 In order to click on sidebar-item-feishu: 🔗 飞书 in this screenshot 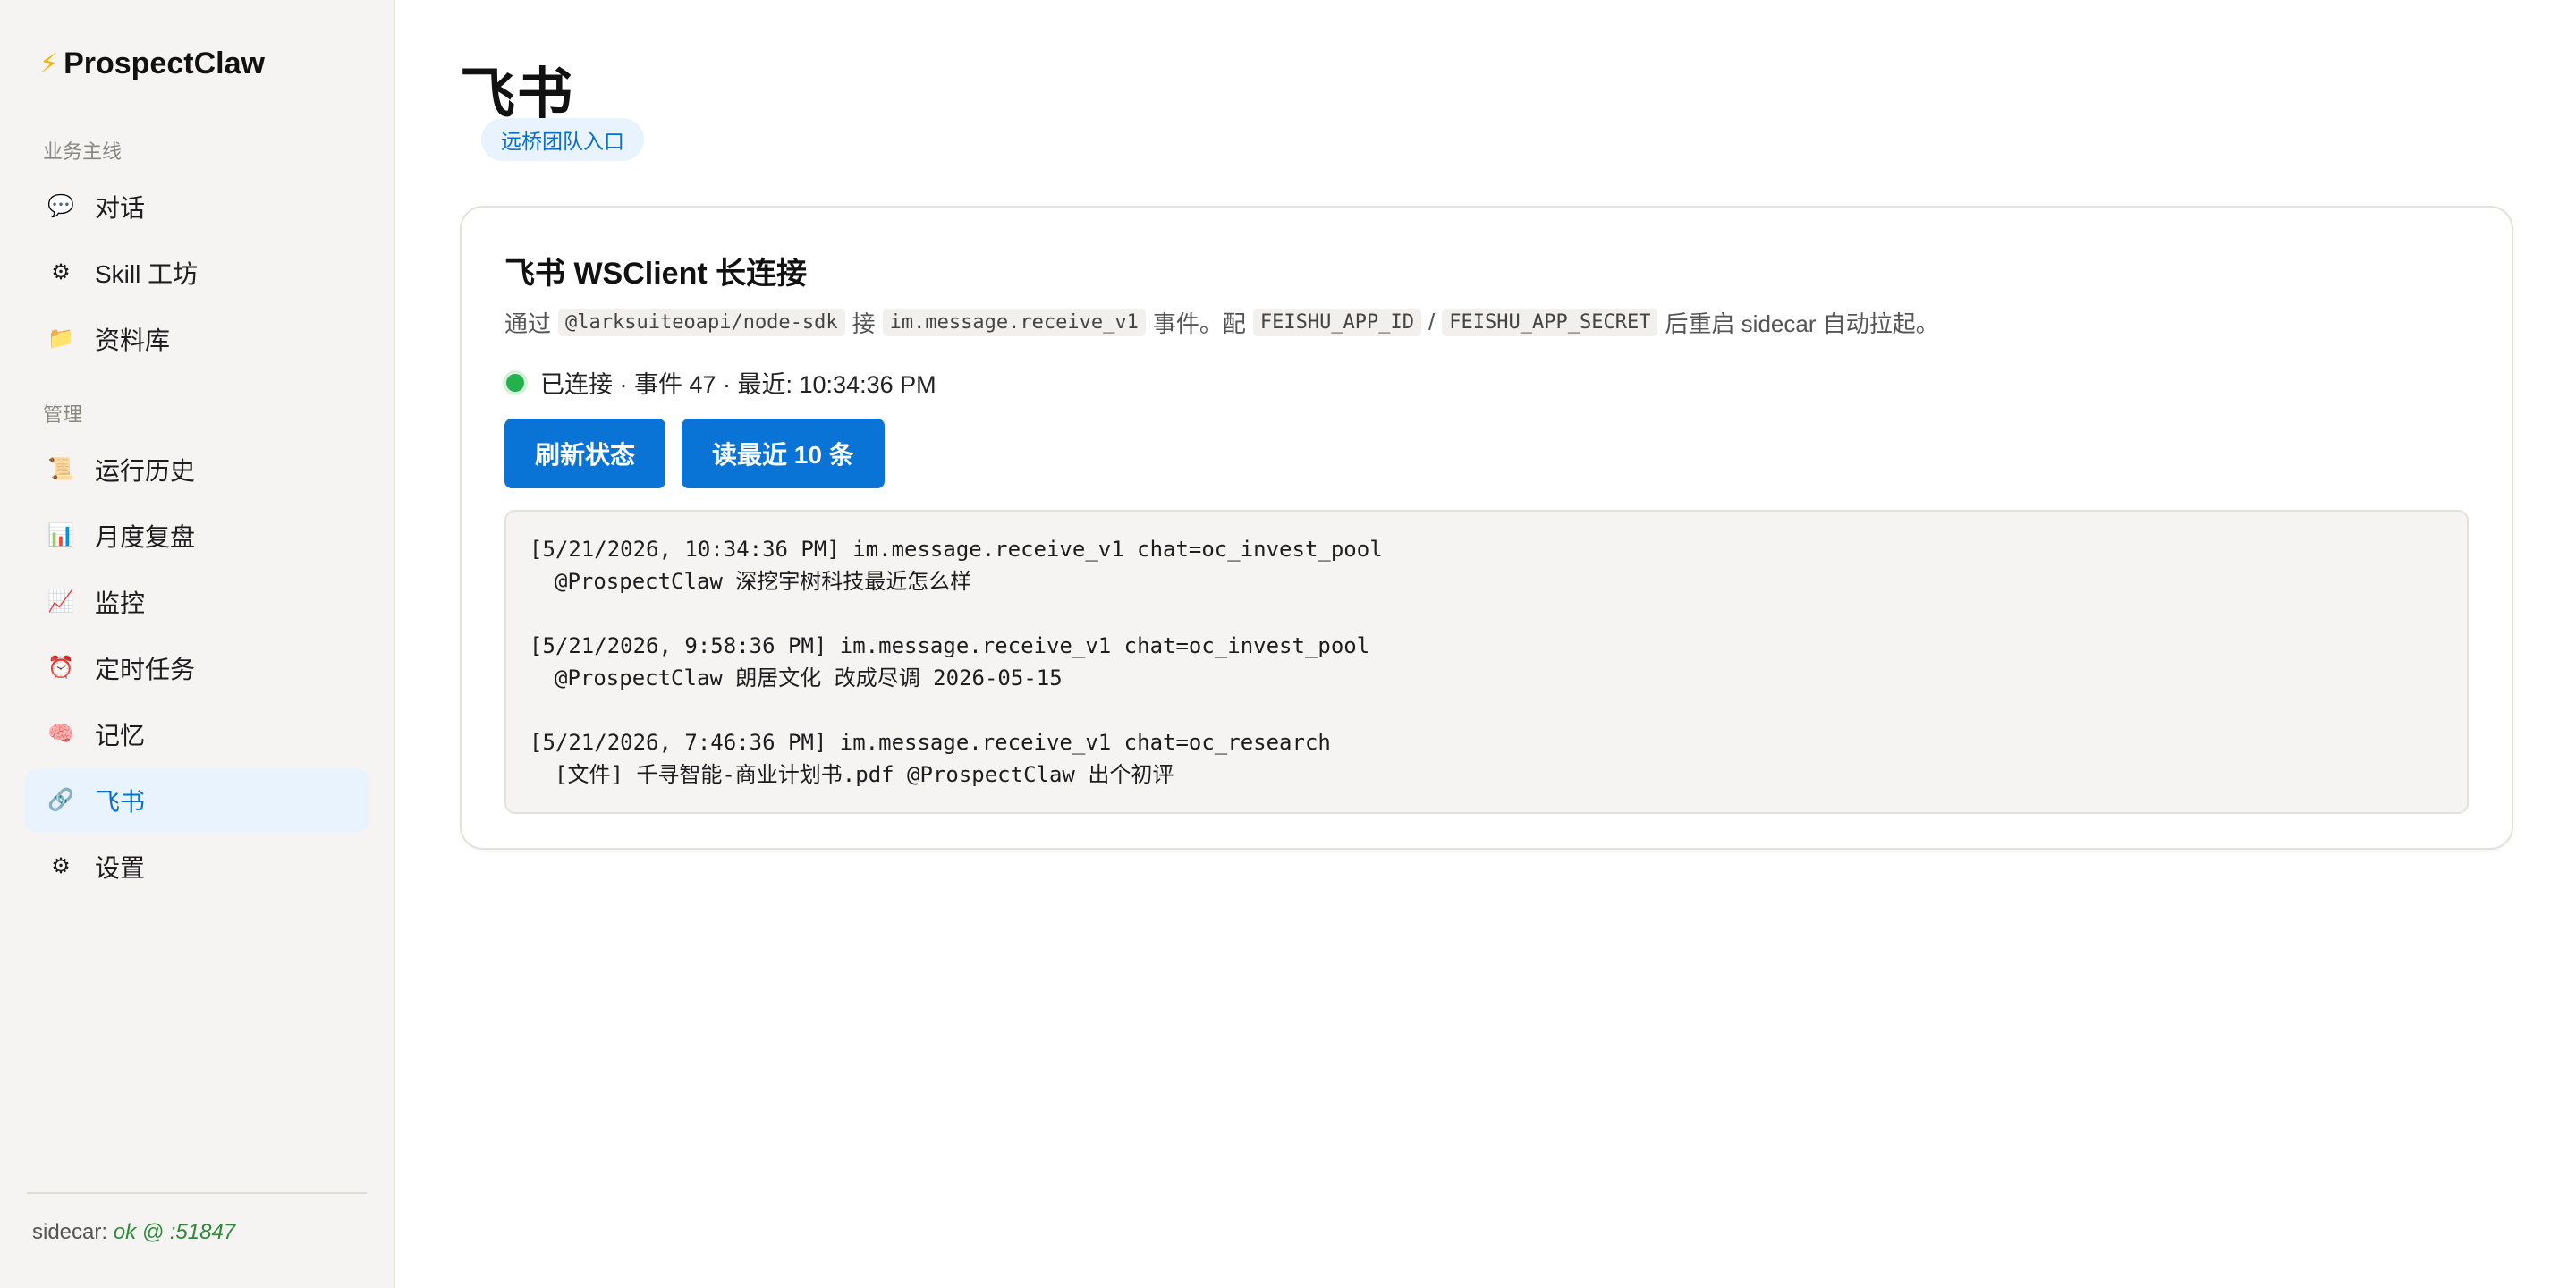, I will do `click(197, 800)`.